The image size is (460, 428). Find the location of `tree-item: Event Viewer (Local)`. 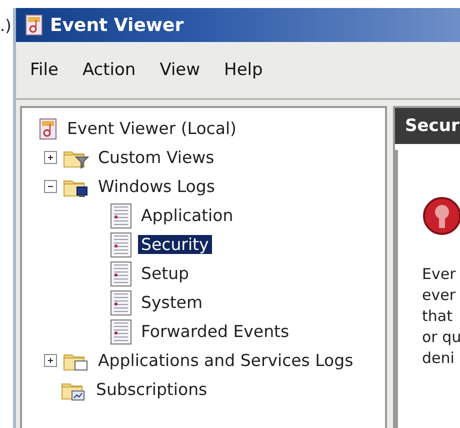

tree-item: Event Viewer (Local) is located at coordinates (152, 128).